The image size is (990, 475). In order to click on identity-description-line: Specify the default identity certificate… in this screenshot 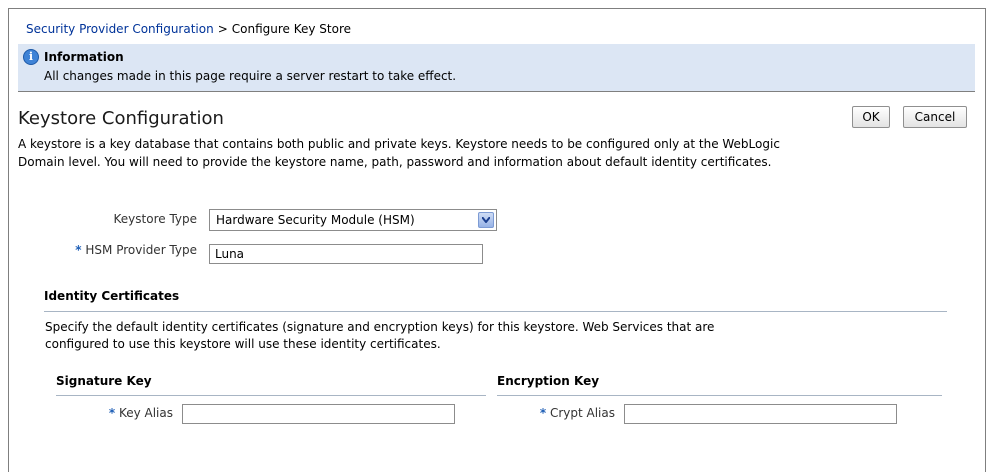, I will do `click(380, 327)`.